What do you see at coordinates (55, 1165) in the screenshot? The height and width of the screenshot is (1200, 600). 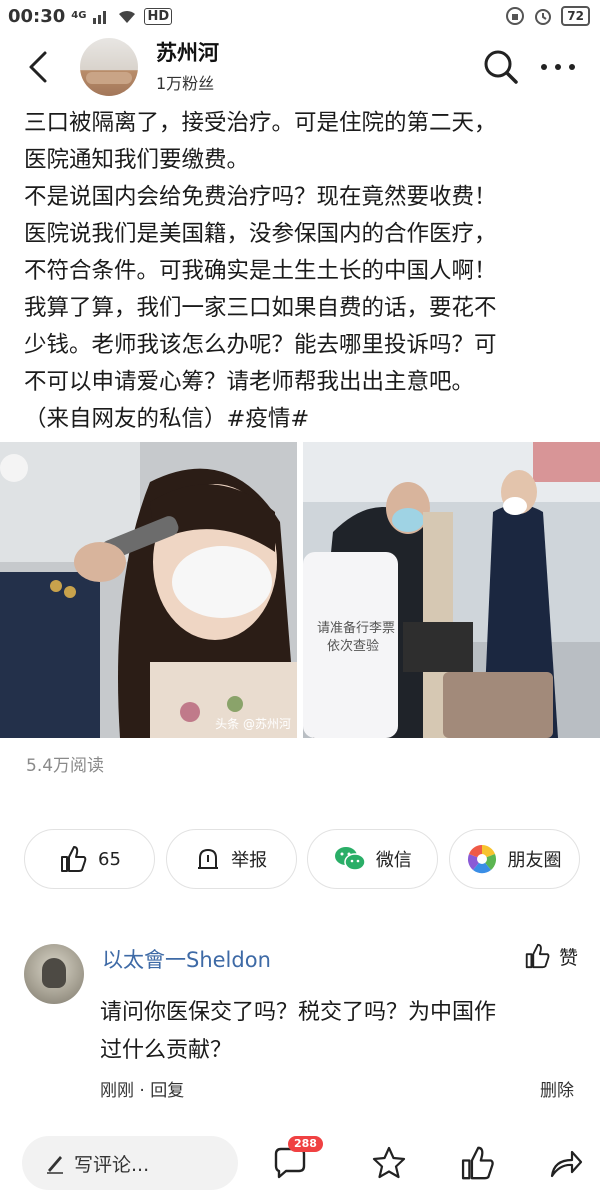 I see `pencil-icon` at bounding box center [55, 1165].